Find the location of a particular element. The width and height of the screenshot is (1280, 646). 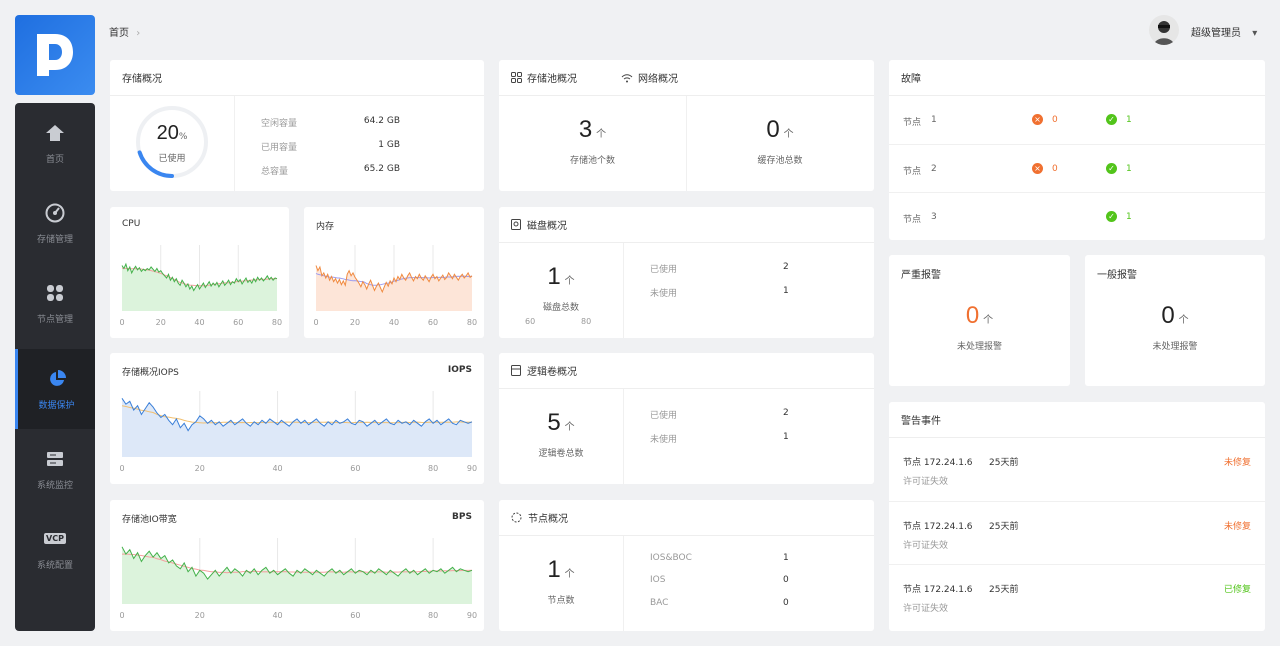

used-capacity-label: 已用容量 is located at coordinates (279, 148).